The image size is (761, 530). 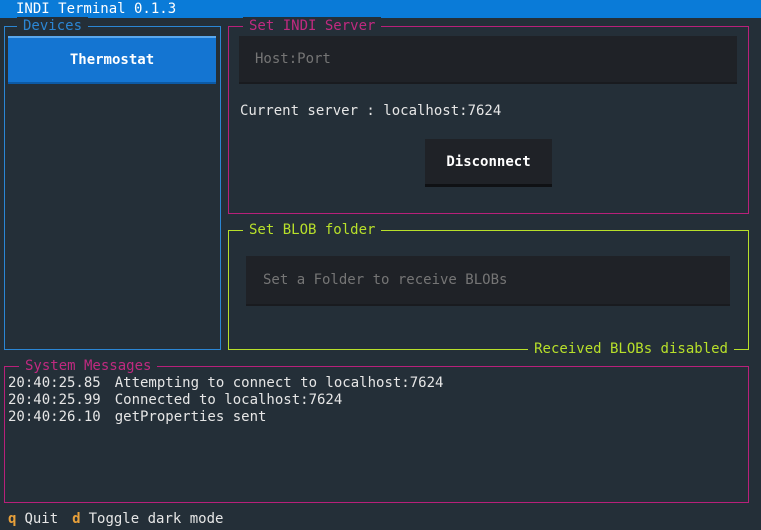 What do you see at coordinates (488, 281) in the screenshot?
I see `blob-folder-input` at bounding box center [488, 281].